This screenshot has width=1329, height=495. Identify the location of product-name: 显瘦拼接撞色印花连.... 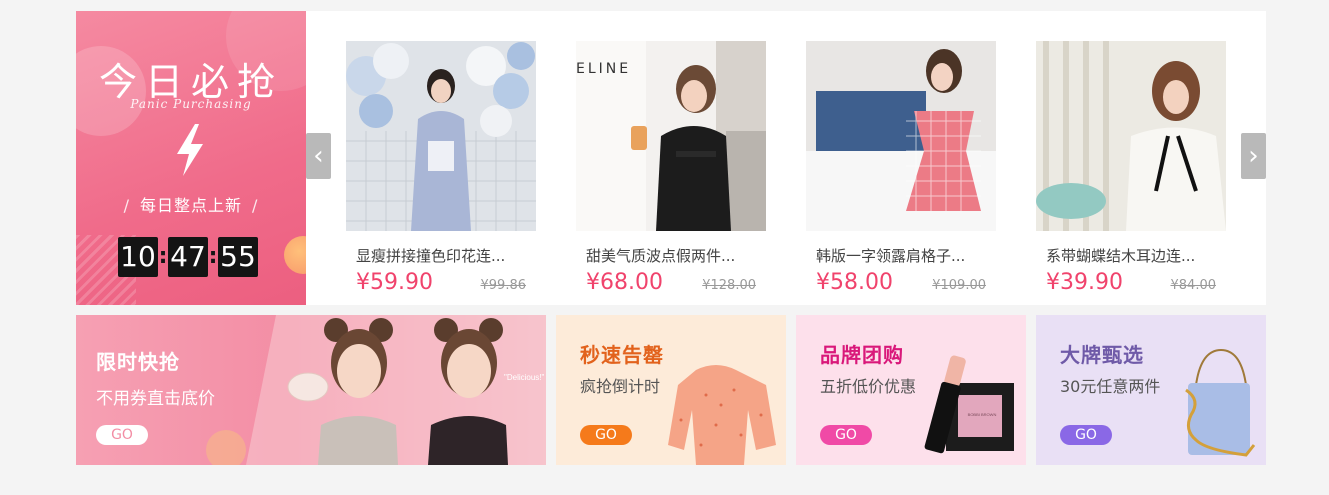
(446, 255).